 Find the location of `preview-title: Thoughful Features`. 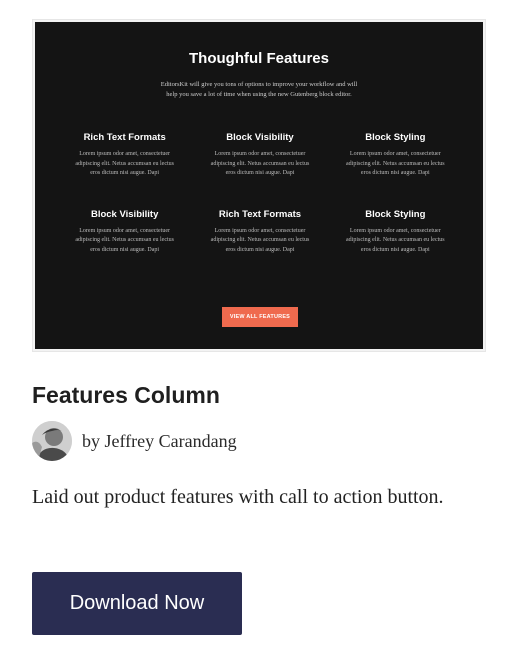

preview-title: Thoughful Features is located at coordinates (259, 58).